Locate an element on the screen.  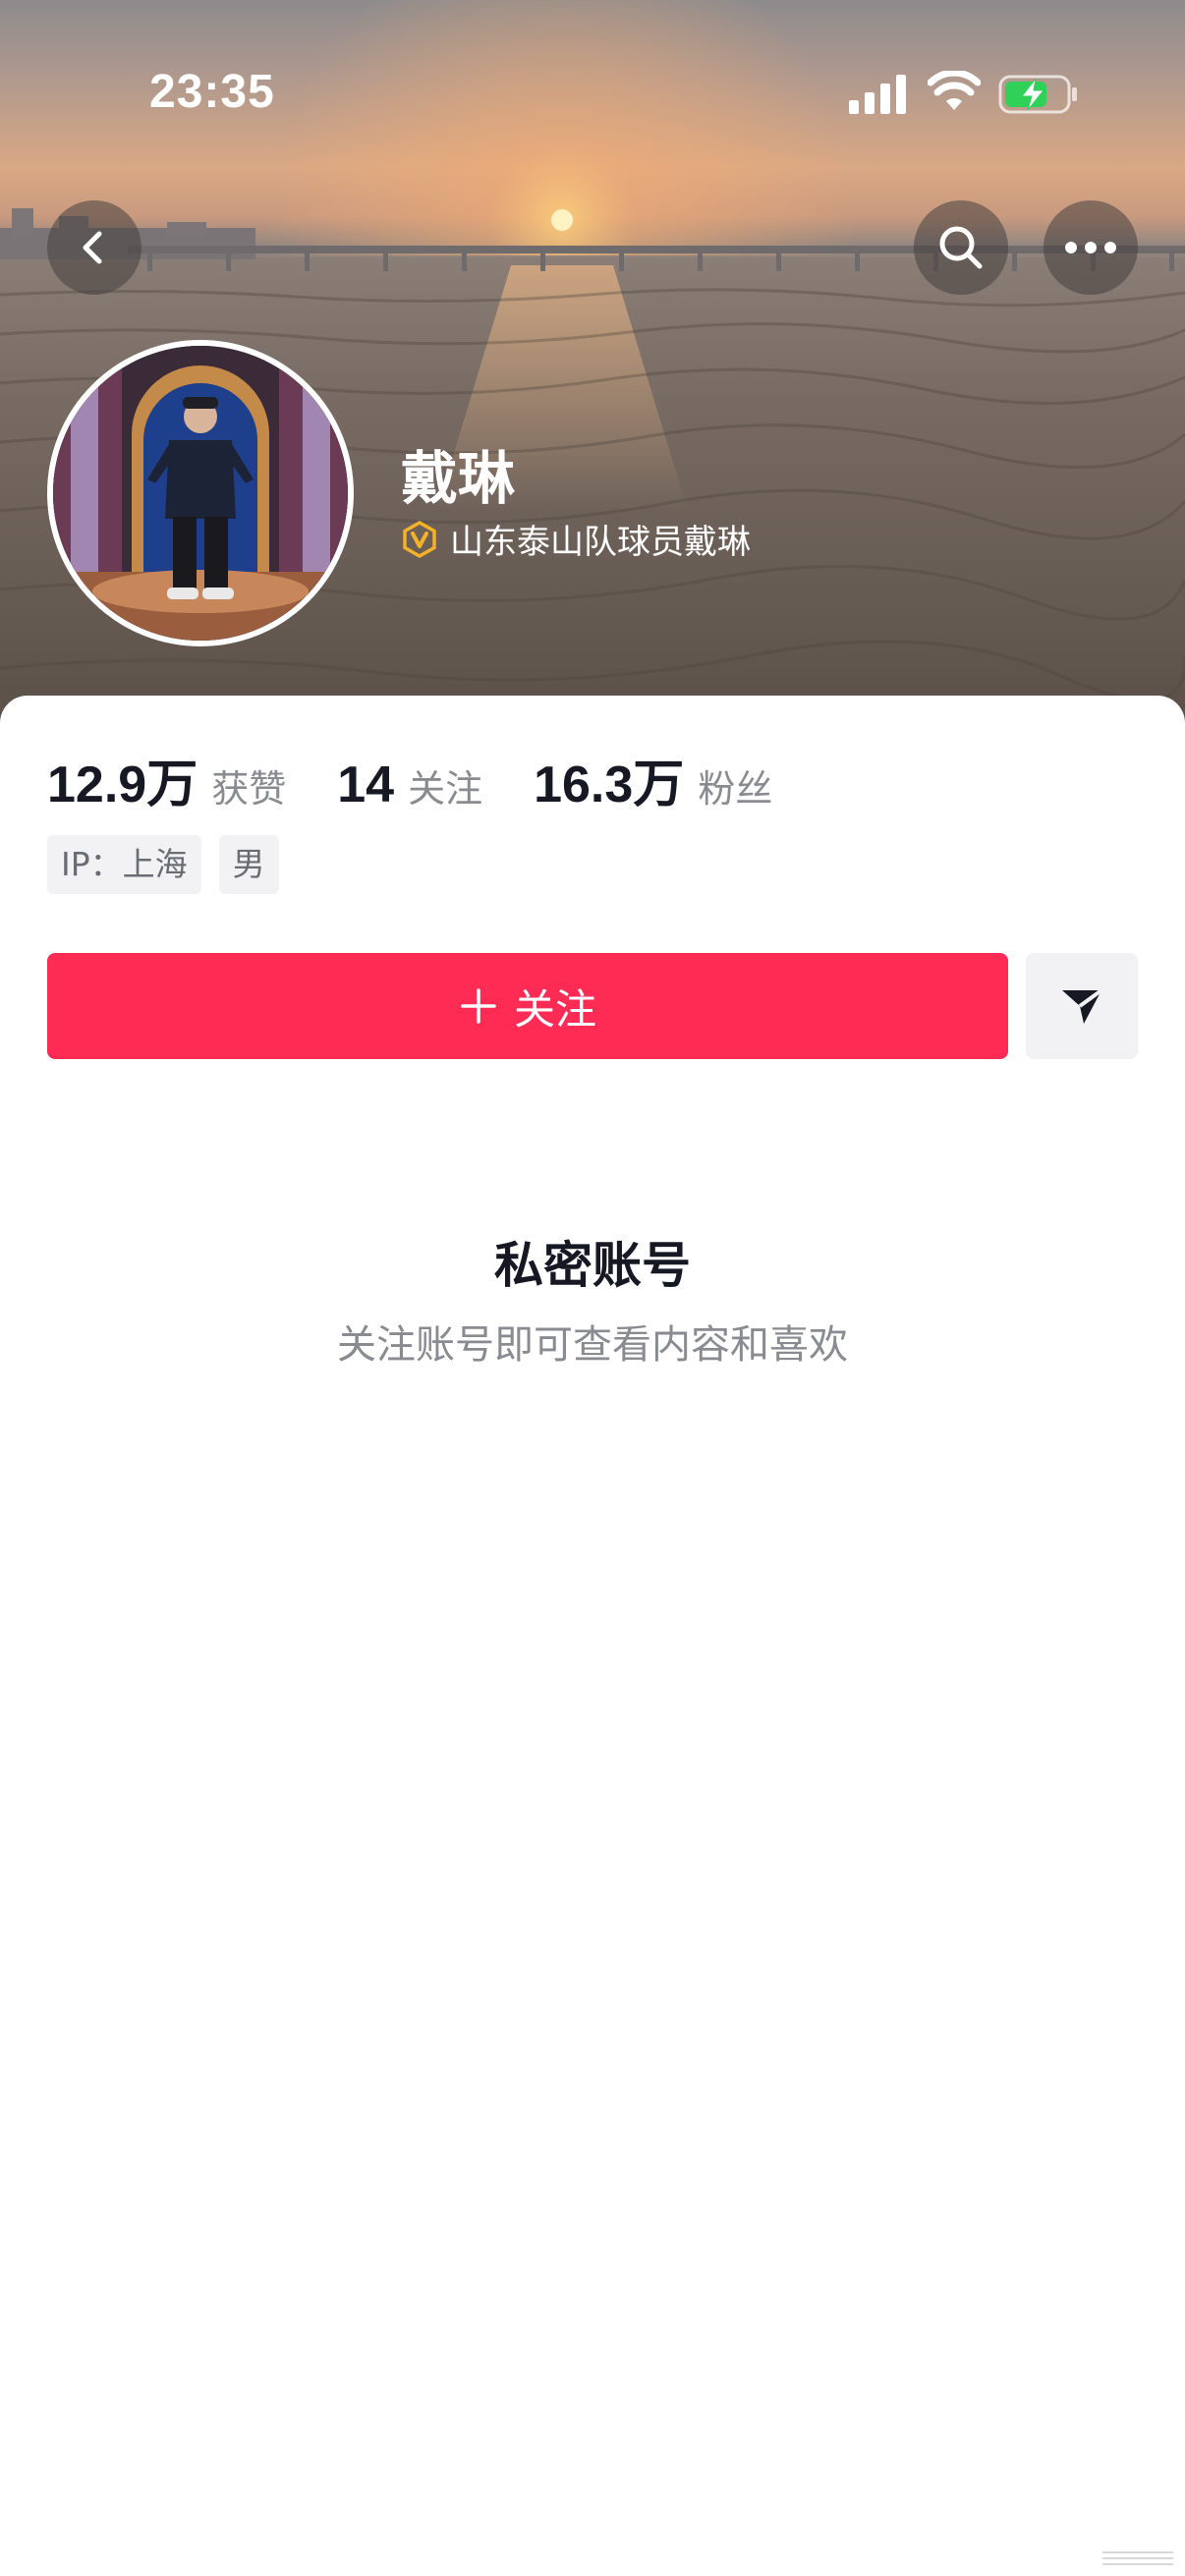
chevron-left-icon is located at coordinates (92, 247).